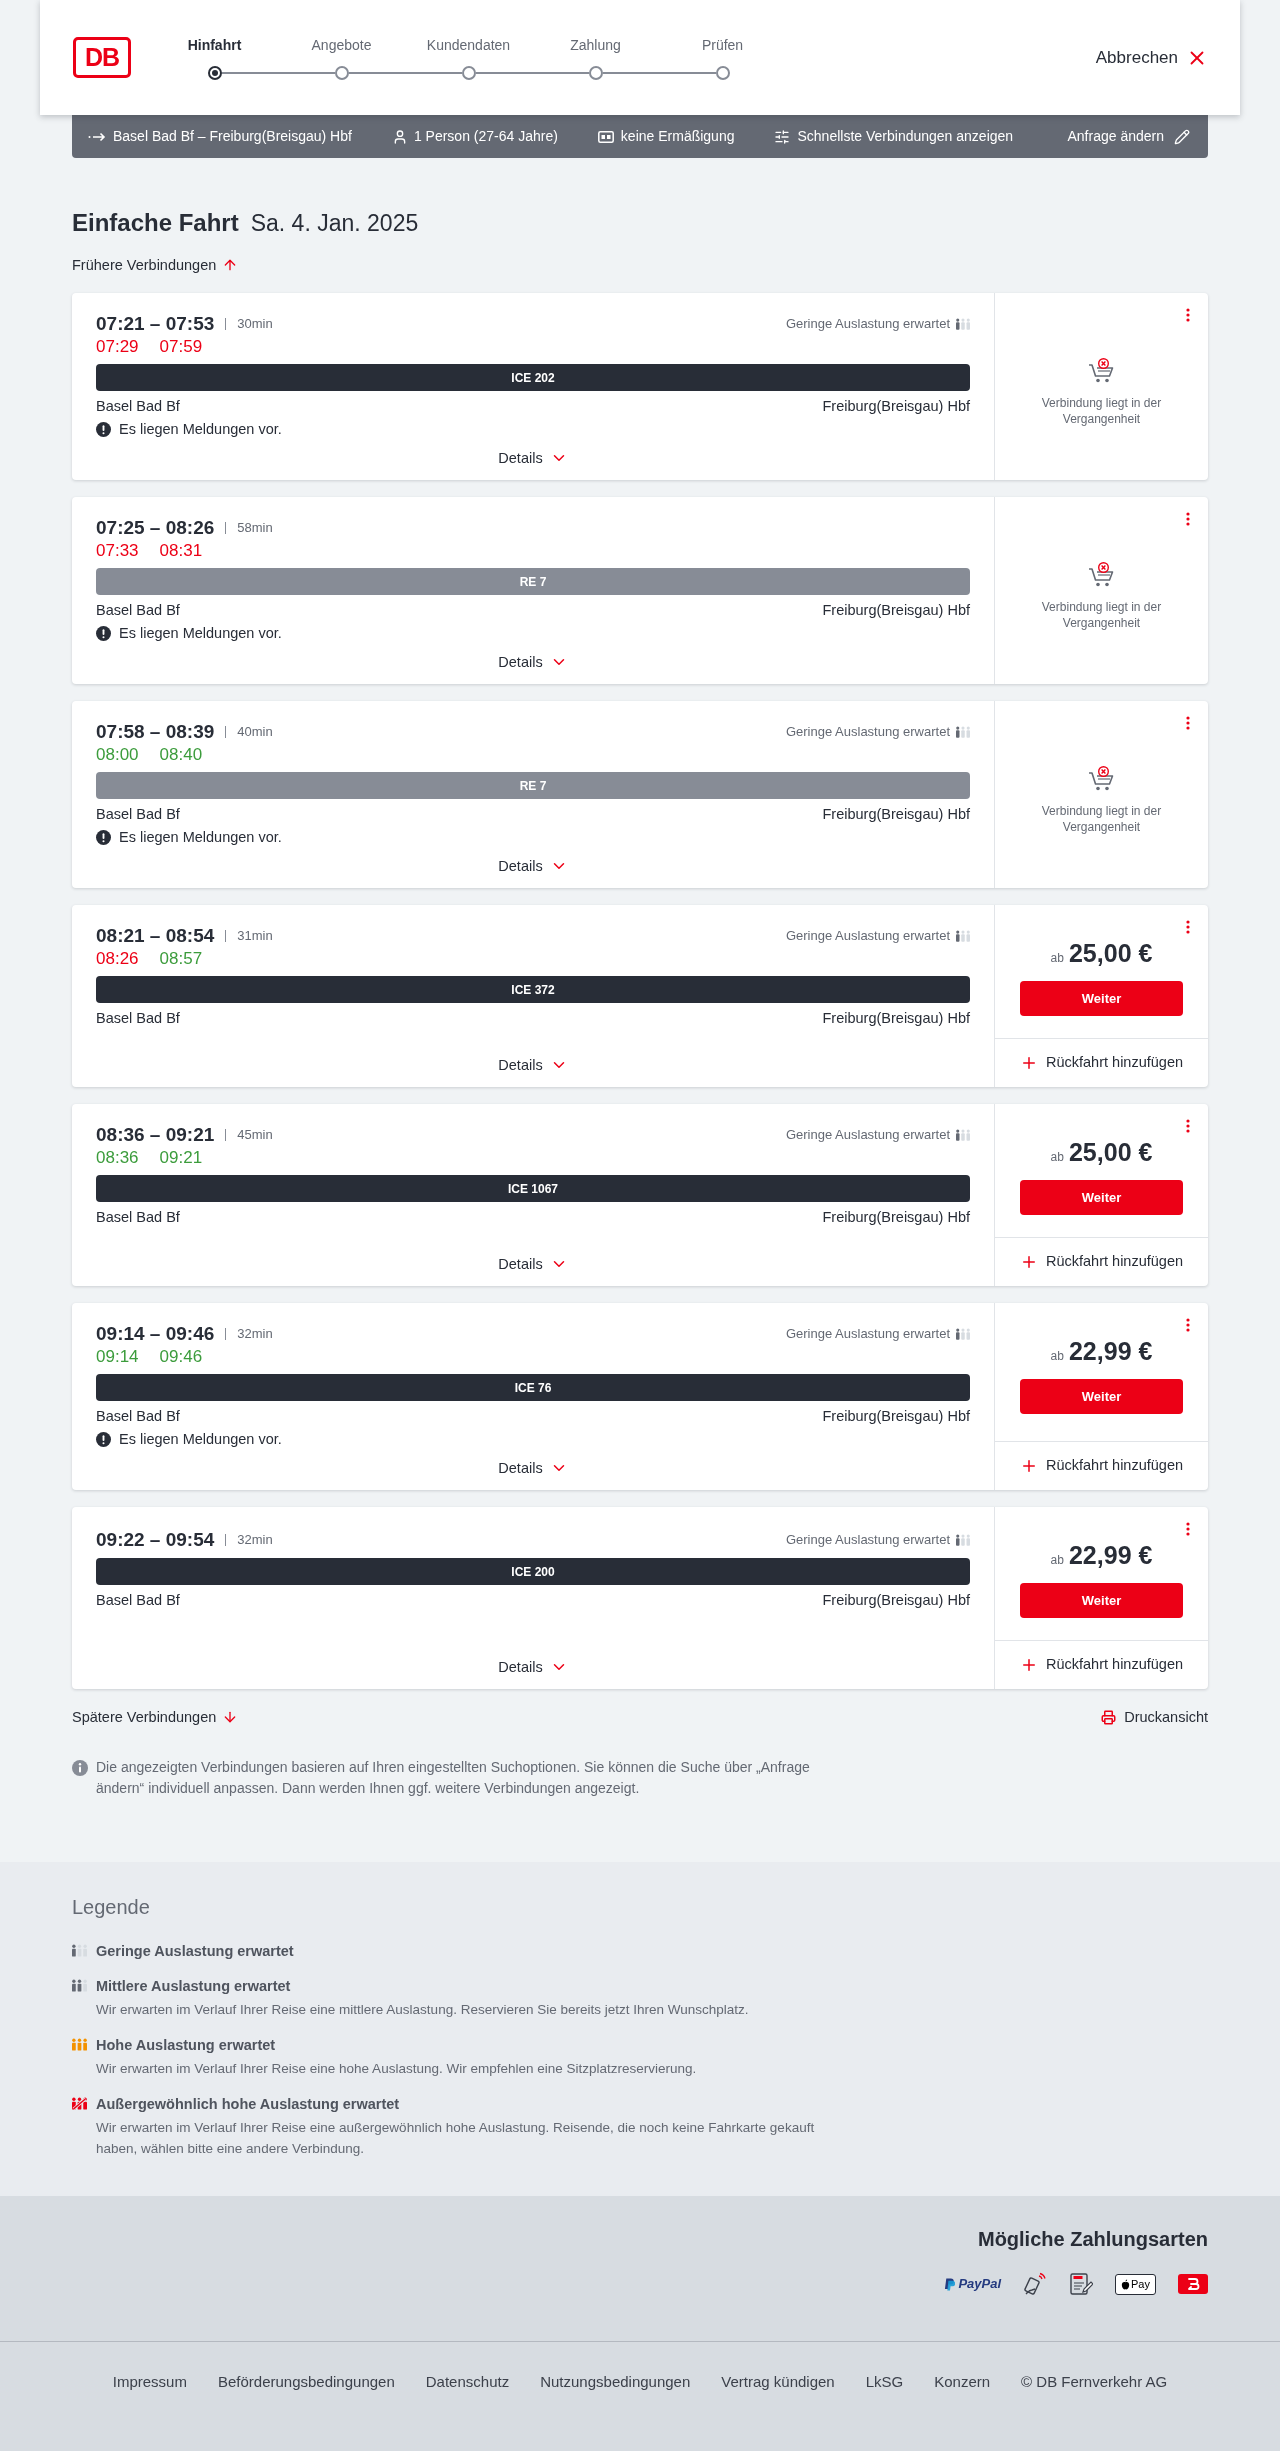  What do you see at coordinates (117, 1357) in the screenshot?
I see `realtime-time: 09:14` at bounding box center [117, 1357].